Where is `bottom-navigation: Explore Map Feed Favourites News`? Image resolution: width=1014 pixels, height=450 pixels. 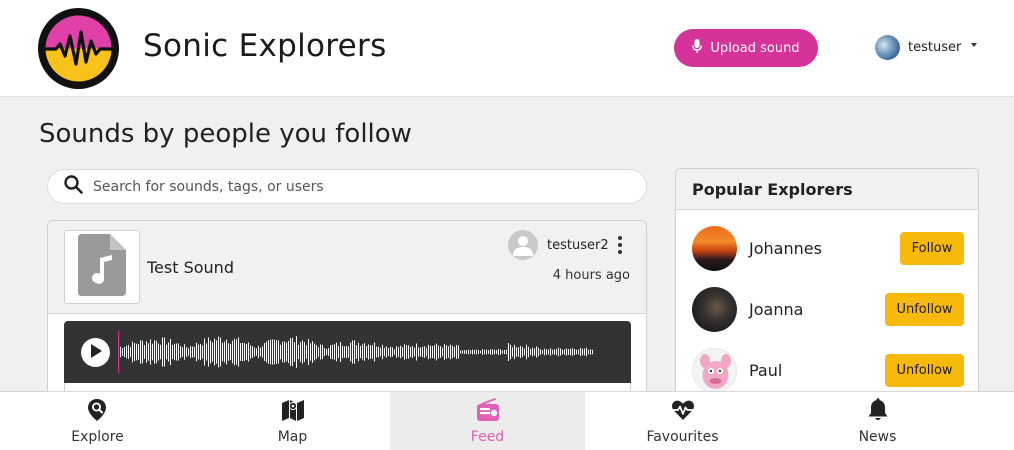
bottom-navigation: Explore Map Feed Favourites News is located at coordinates (507, 420).